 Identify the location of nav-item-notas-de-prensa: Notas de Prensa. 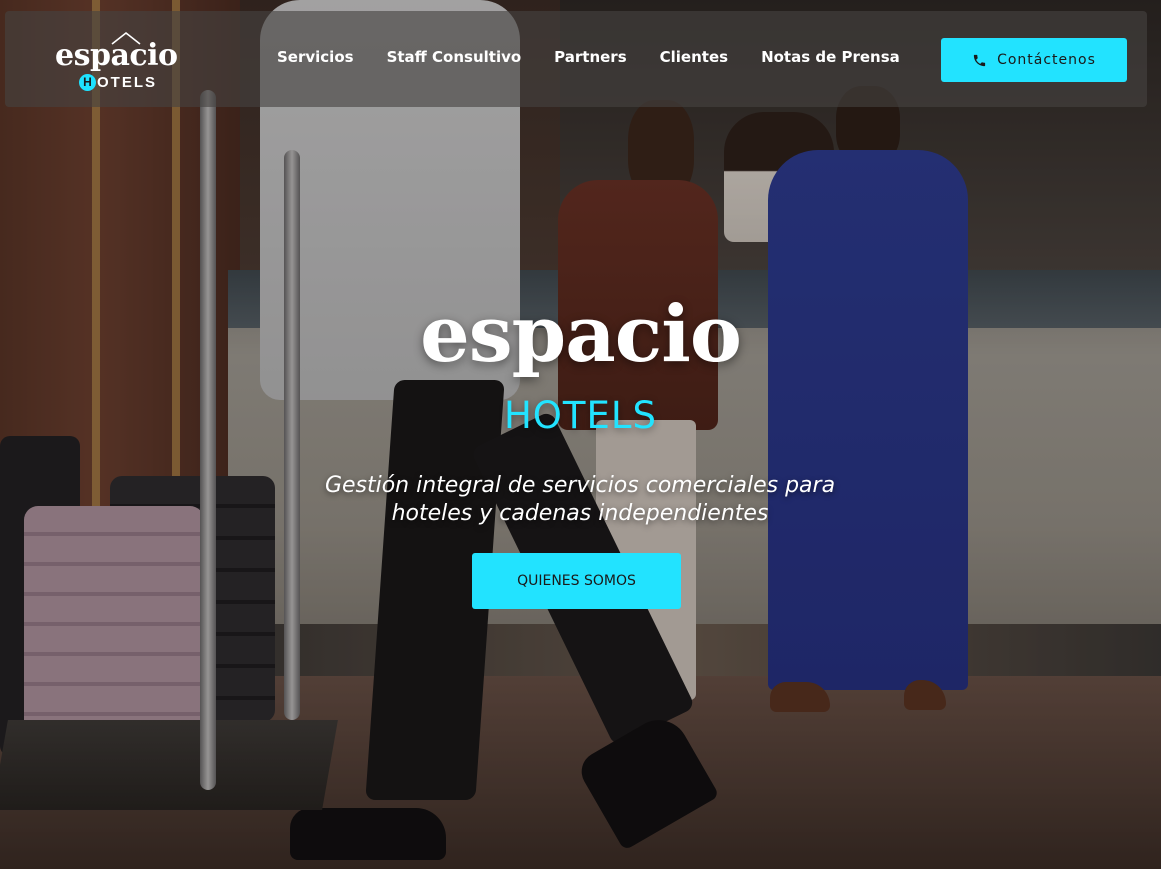
(830, 57).